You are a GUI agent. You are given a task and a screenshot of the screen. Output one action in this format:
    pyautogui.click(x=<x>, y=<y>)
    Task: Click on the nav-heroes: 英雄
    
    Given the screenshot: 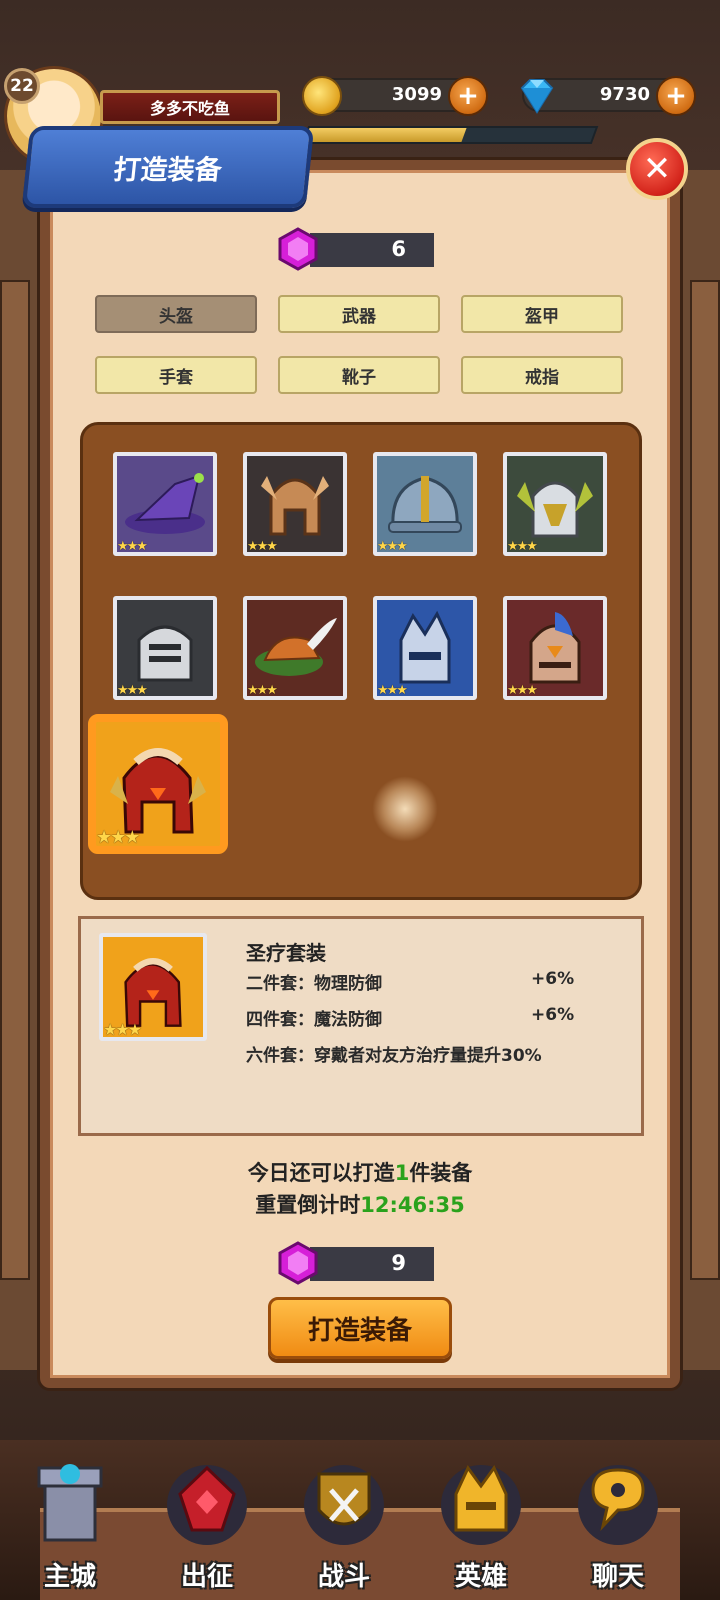 What is the action you would take?
    pyautogui.click(x=481, y=1520)
    